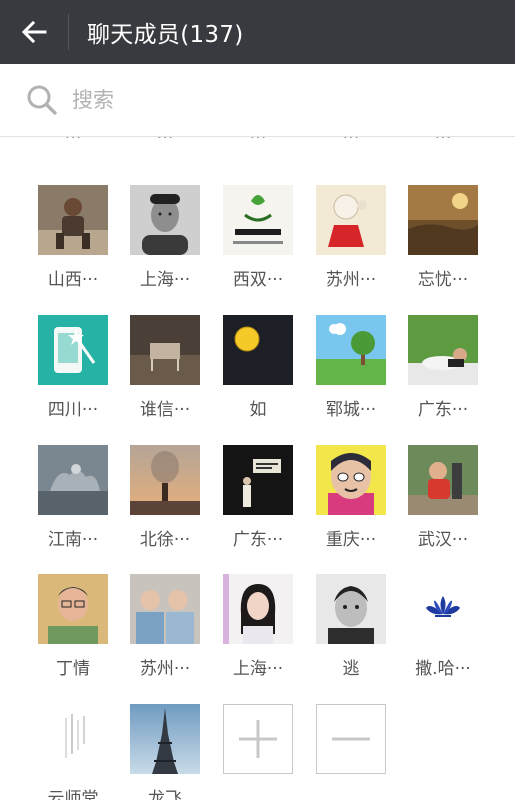 The image size is (515, 800). I want to click on member-name: 丁情, so click(73, 669).